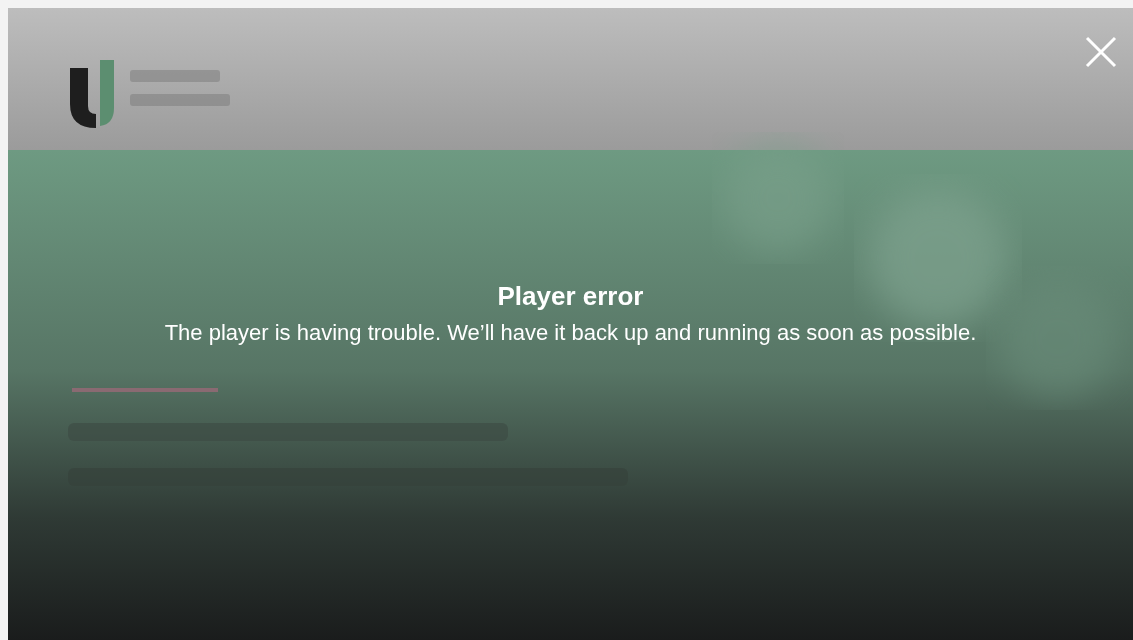 This screenshot has width=1133, height=640. Describe the element at coordinates (570, 333) in the screenshot. I see `error-message: The player is having trouble. We’ll have it back up and running as soon as possible.` at that location.